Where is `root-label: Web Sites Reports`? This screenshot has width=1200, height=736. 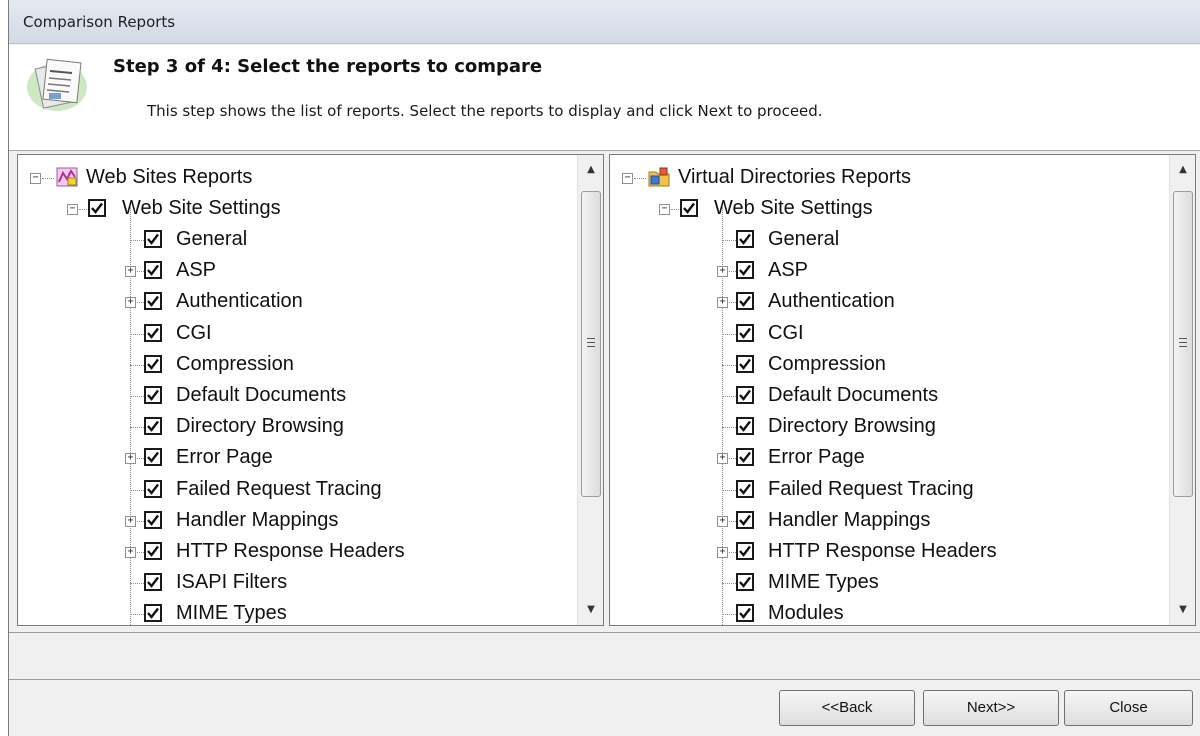
root-label: Web Sites Reports is located at coordinates (169, 177).